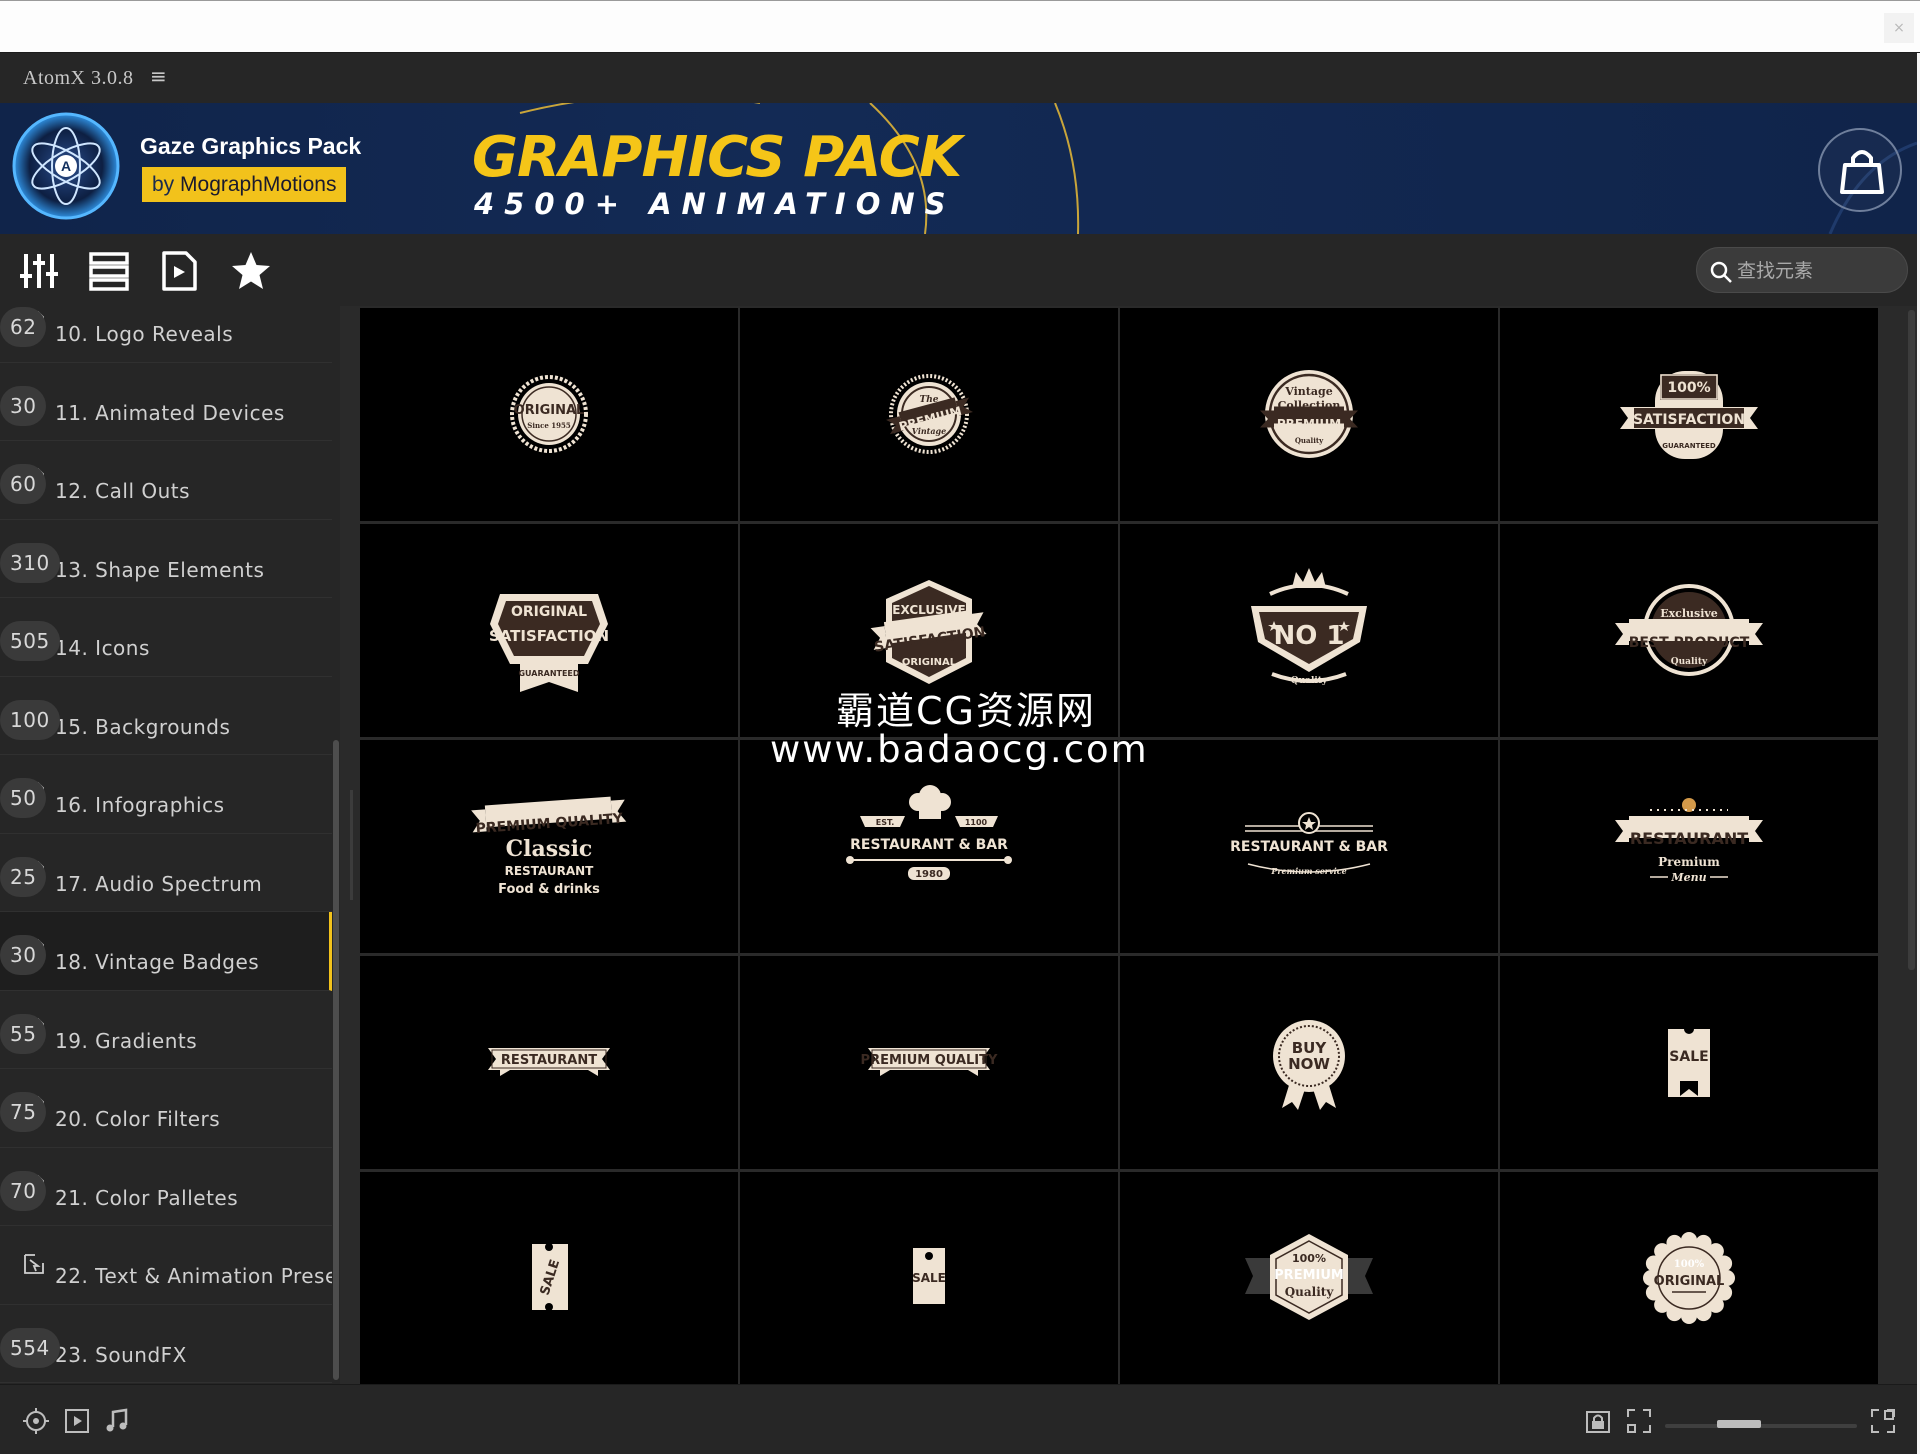 This screenshot has width=1920, height=1454. Describe the element at coordinates (166, 1108) in the screenshot. I see `sidebar-item: AE20. Color Filters75` at that location.